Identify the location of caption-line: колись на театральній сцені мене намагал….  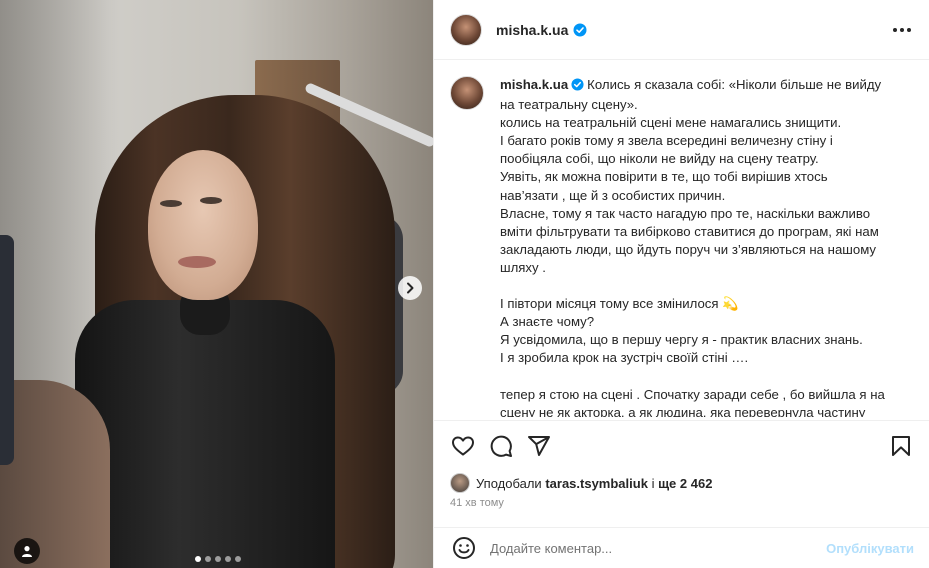
(671, 123).